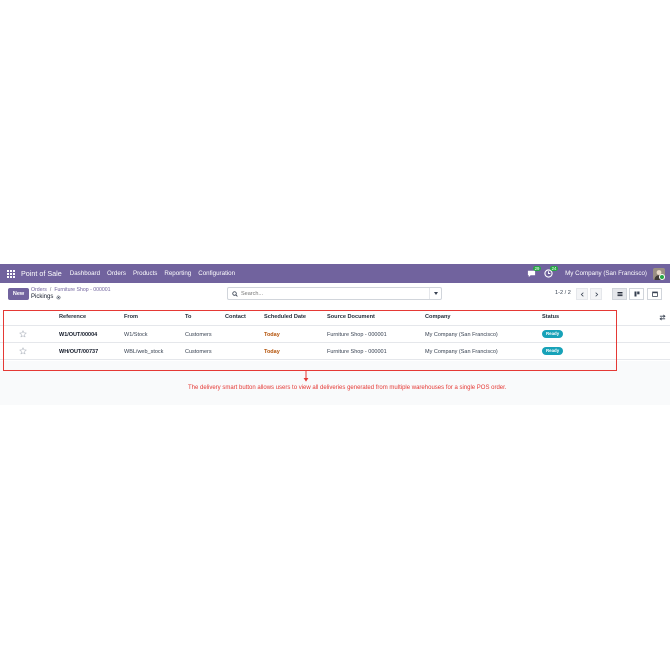 The height and width of the screenshot is (670, 670). I want to click on apps-grid-icon, so click(11, 273).